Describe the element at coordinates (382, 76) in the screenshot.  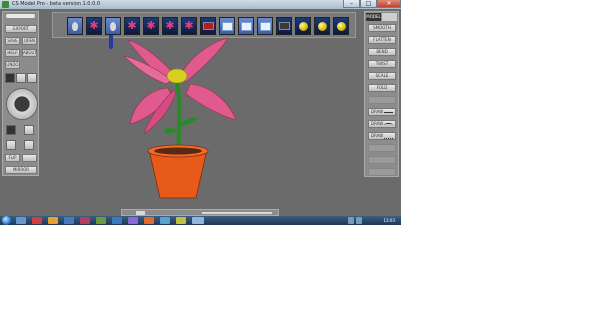
I see `scale-button: SCALE` at that location.